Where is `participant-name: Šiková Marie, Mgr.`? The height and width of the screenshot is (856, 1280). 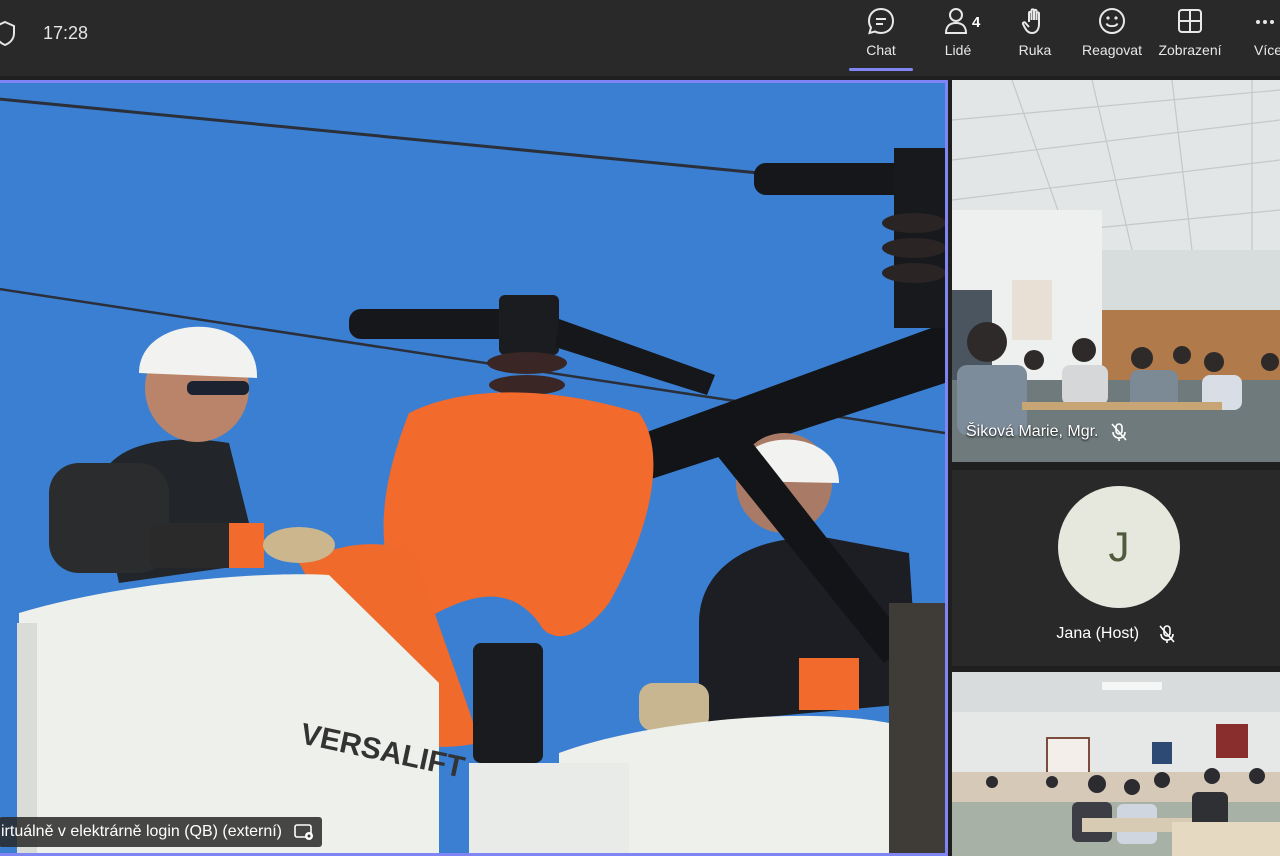 participant-name: Šiková Marie, Mgr. is located at coordinates (1032, 431).